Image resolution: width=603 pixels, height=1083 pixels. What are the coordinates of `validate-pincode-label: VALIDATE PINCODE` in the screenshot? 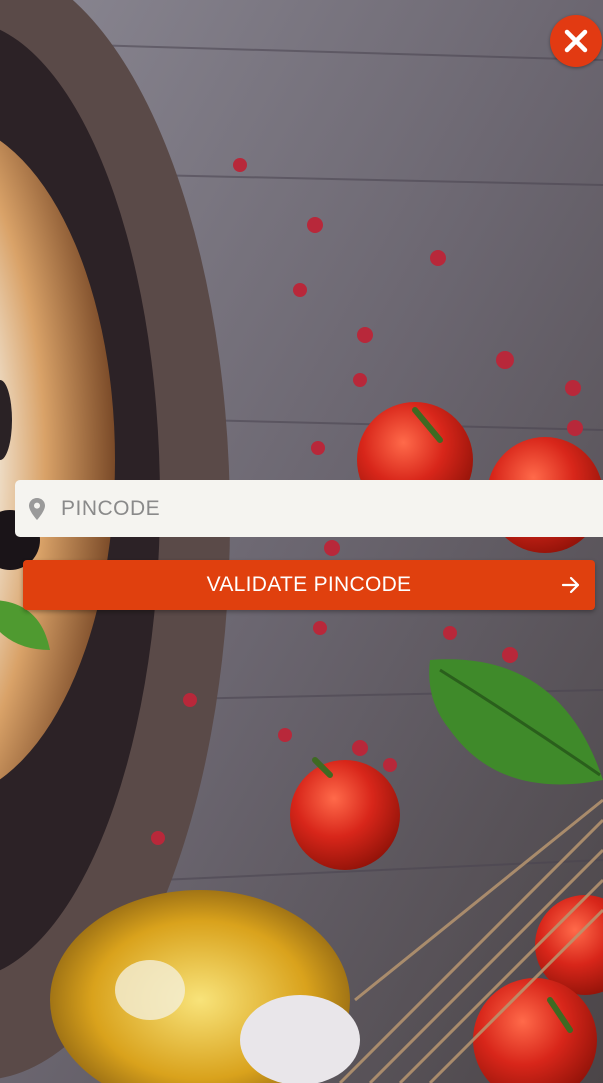 It's located at (309, 584).